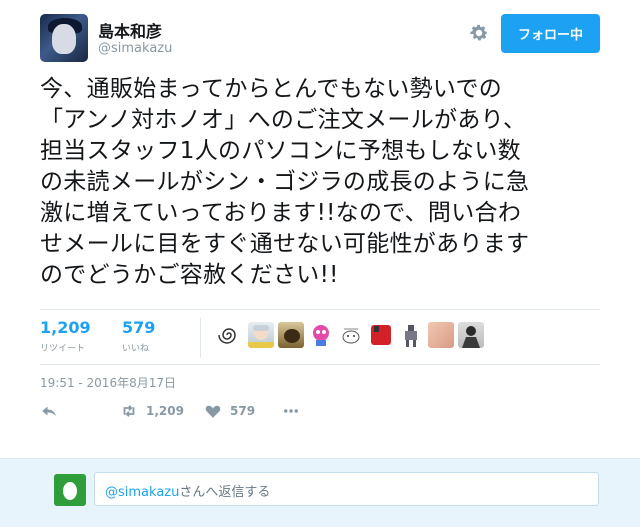 Image resolution: width=640 pixels, height=527 pixels. Describe the element at coordinates (108, 382) in the screenshot. I see `tweet-timestamp: 19:51 - 2016年8月17日` at that location.